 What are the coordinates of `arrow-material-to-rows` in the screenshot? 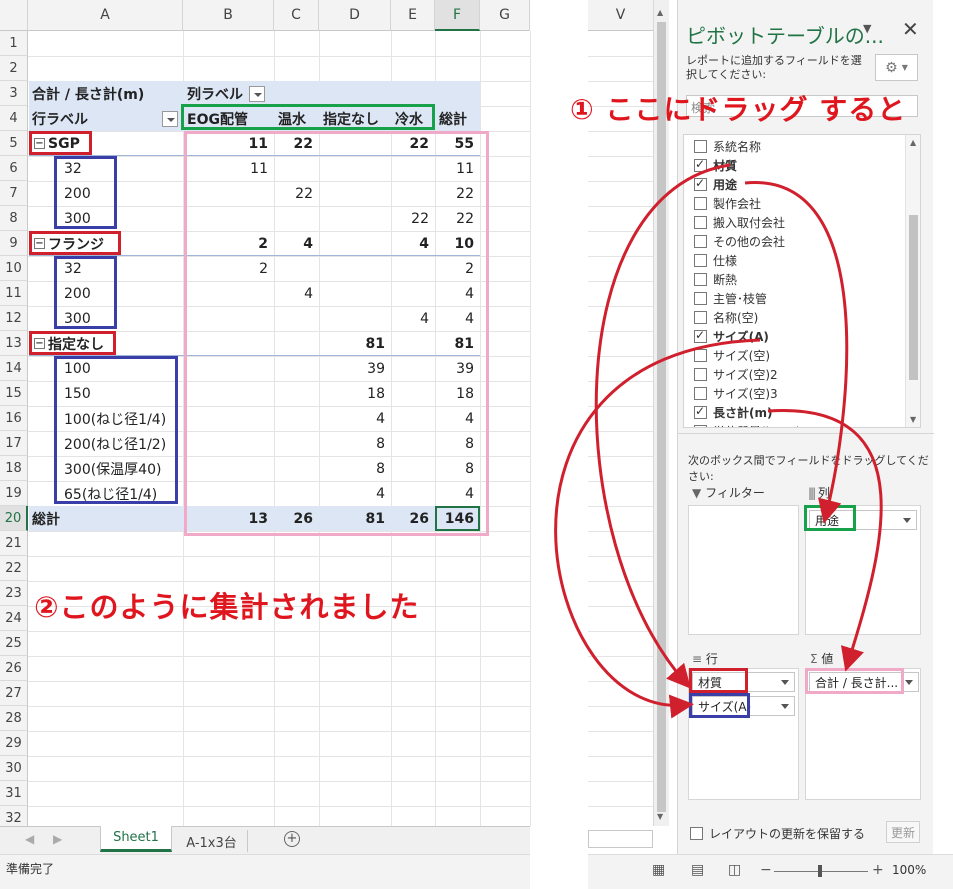 It's located at (662, 426).